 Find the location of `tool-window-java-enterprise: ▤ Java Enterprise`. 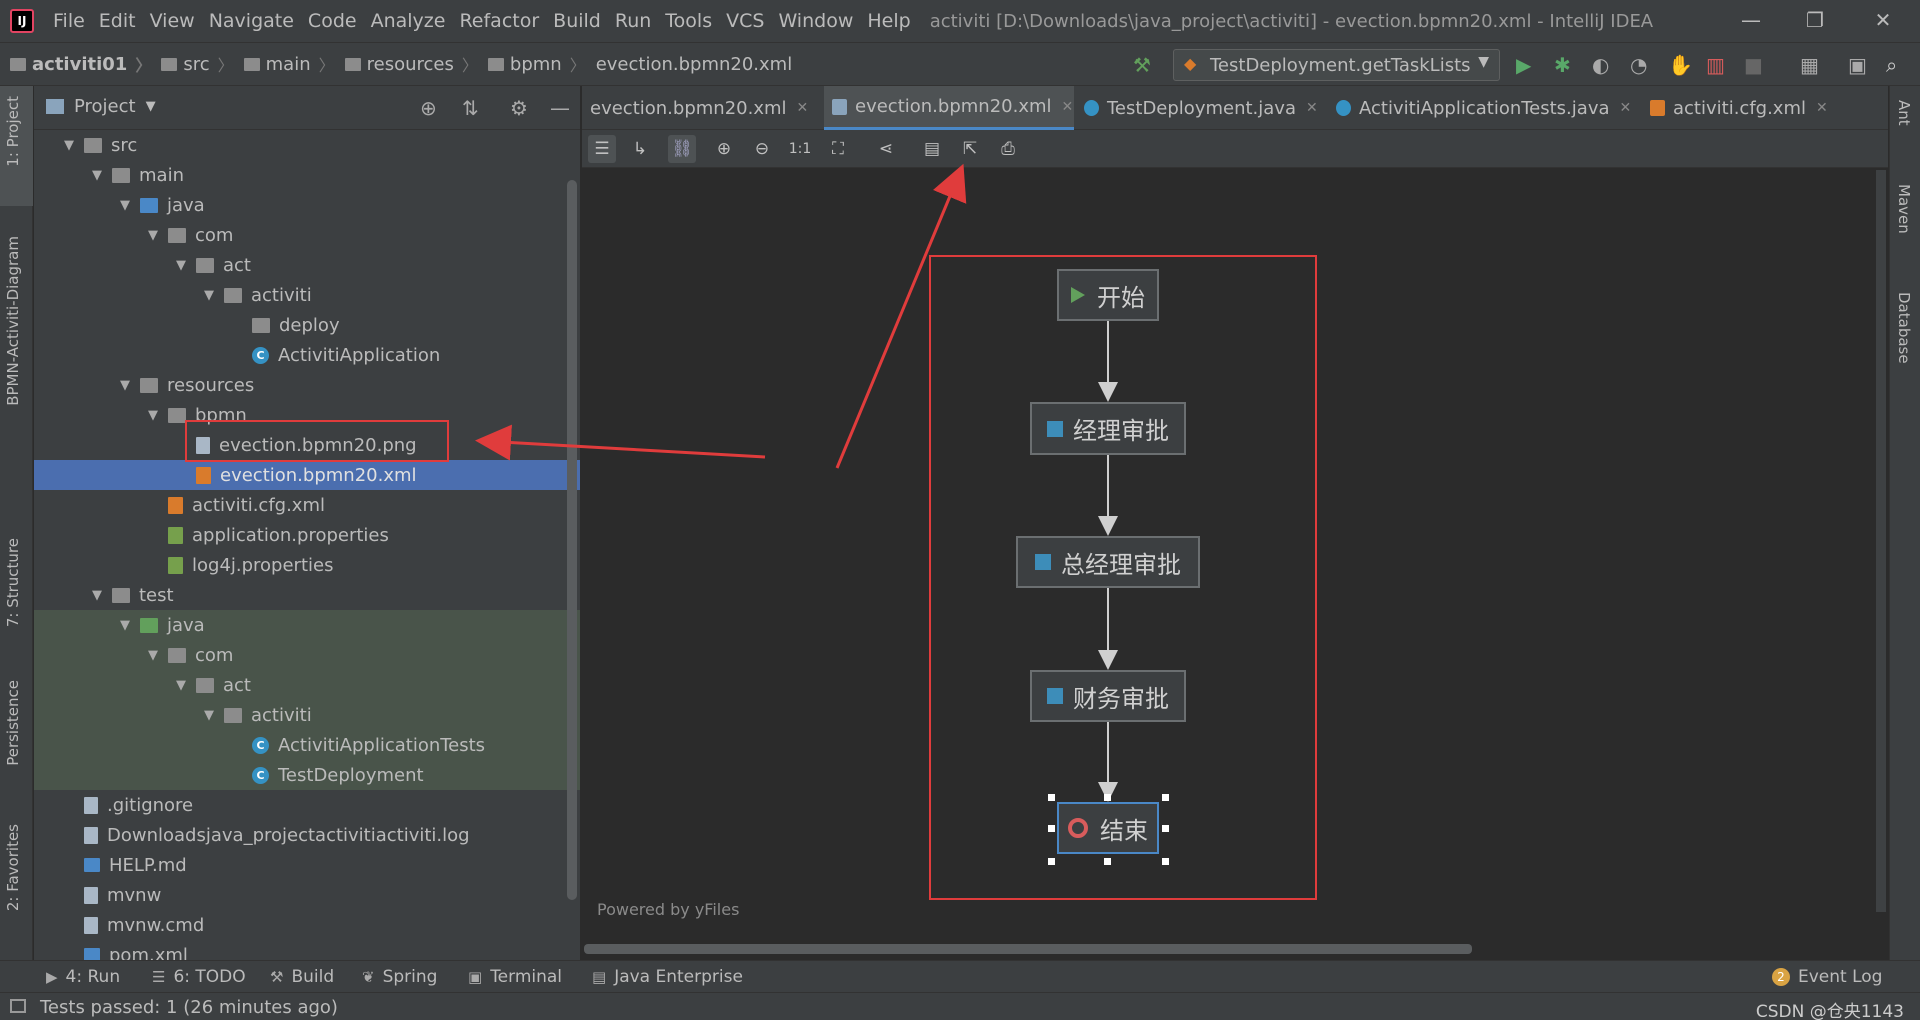

tool-window-java-enterprise: ▤ Java Enterprise is located at coordinates (667, 977).